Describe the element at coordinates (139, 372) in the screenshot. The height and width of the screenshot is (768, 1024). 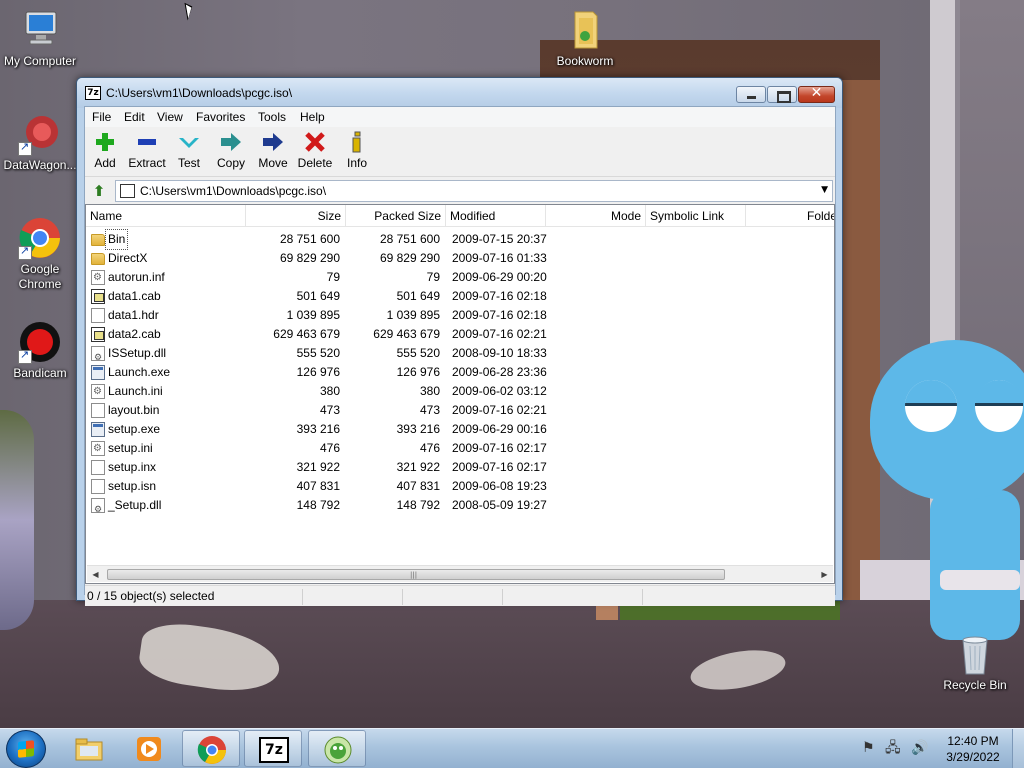
I see `file-name: Launch.exe` at that location.